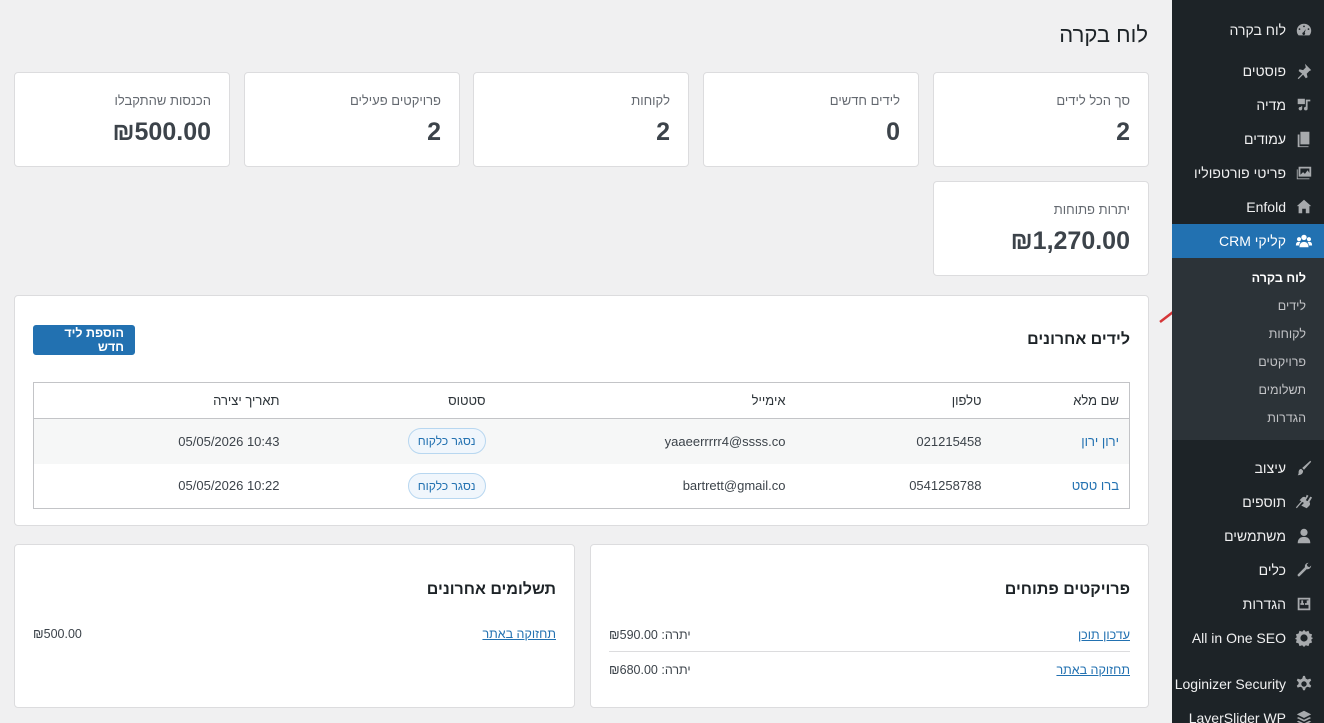 This screenshot has width=1324, height=723. Describe the element at coordinates (1238, 638) in the screenshot. I see `sidebar-item-label: All in One SEO` at that location.